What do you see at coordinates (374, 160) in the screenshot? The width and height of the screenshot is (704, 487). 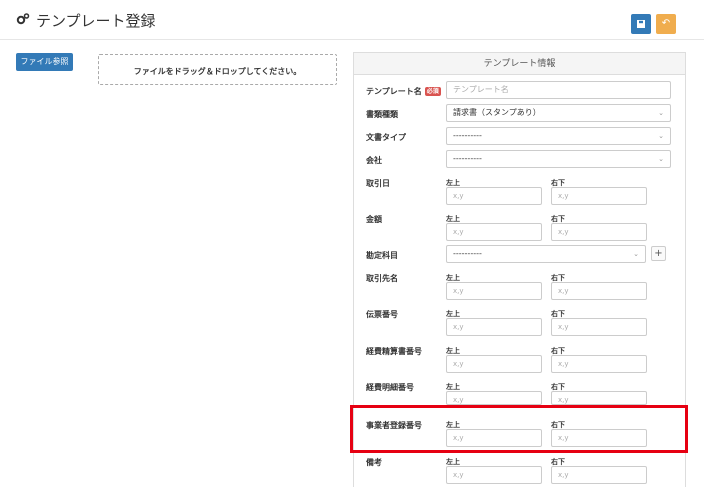 I see `company-label: 会社` at bounding box center [374, 160].